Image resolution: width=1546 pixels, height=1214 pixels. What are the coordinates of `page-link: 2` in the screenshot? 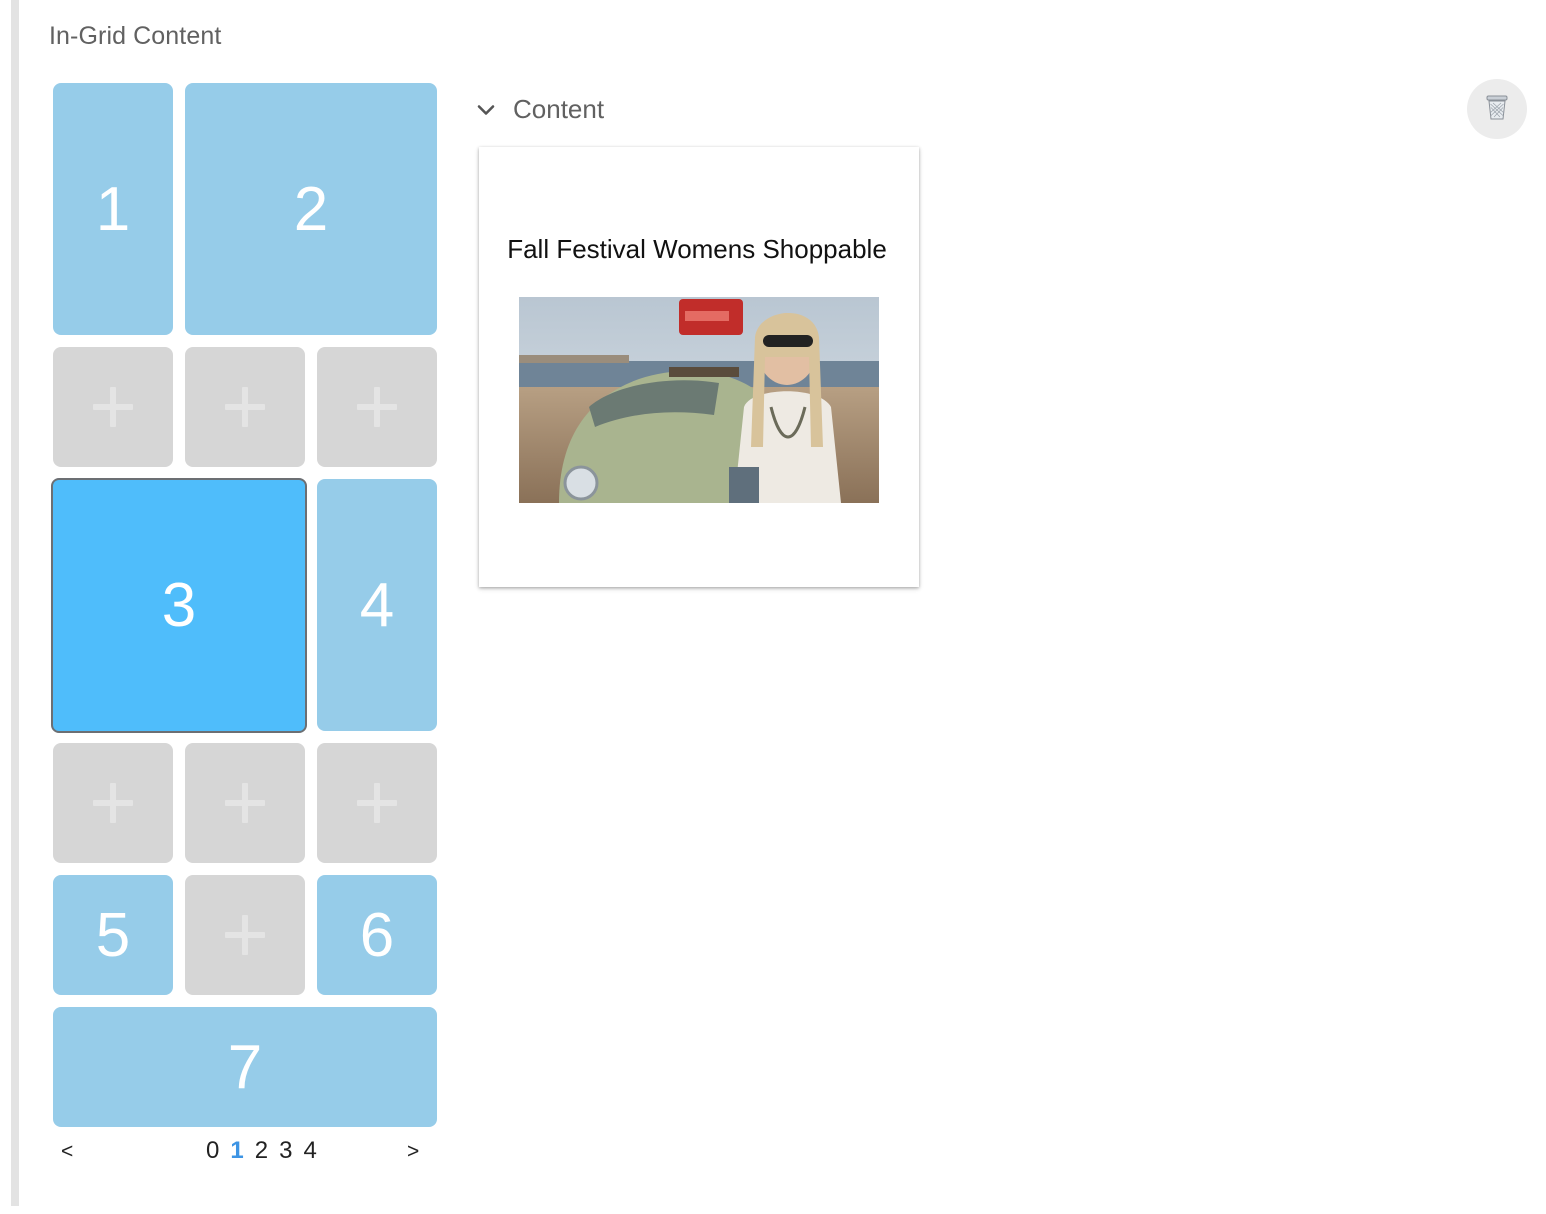 It's located at (261, 1151).